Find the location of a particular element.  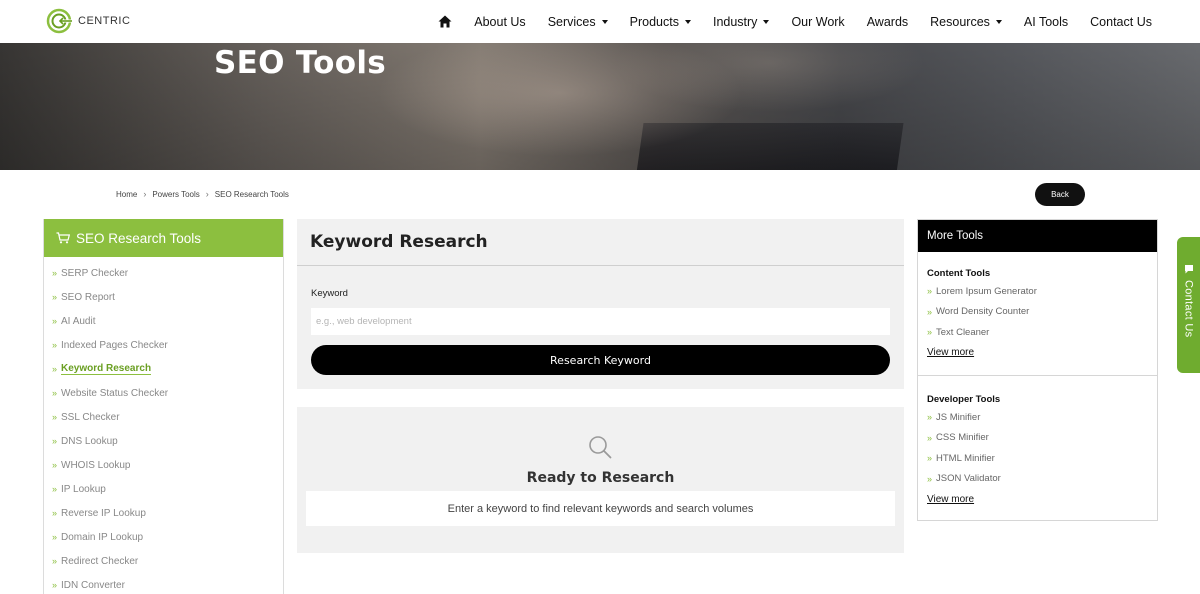

nav-label: Awards is located at coordinates (887, 21).